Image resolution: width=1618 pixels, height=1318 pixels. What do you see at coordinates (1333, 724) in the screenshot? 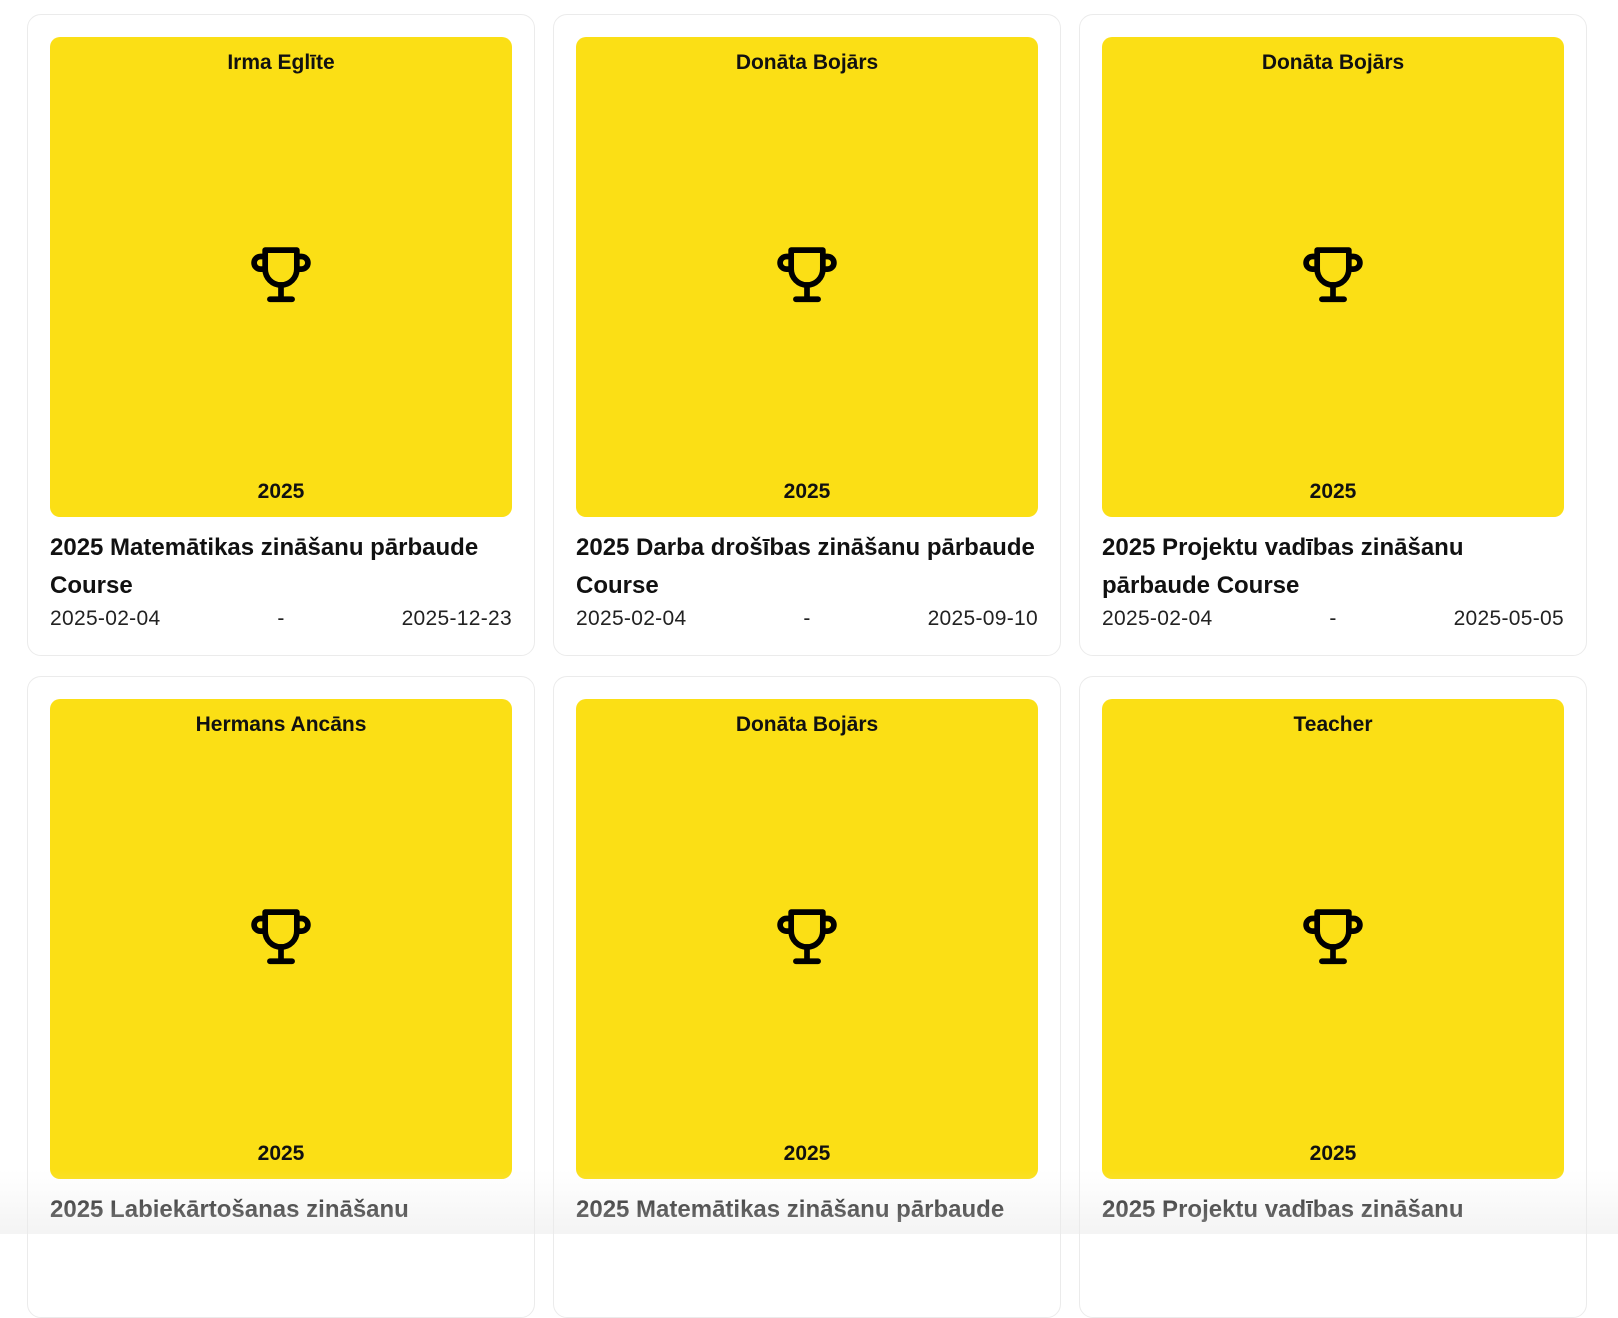
I see `cover-teacher-name: Teacher` at bounding box center [1333, 724].